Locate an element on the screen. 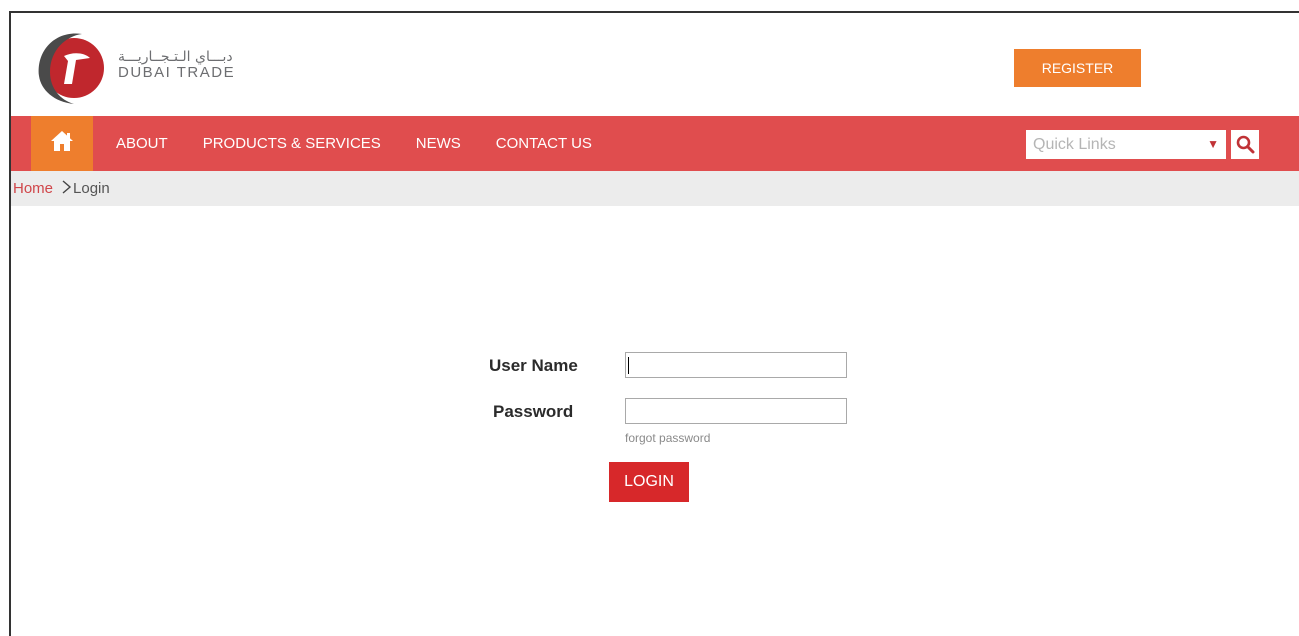 The image size is (1299, 636). text-cursor is located at coordinates (628, 365).